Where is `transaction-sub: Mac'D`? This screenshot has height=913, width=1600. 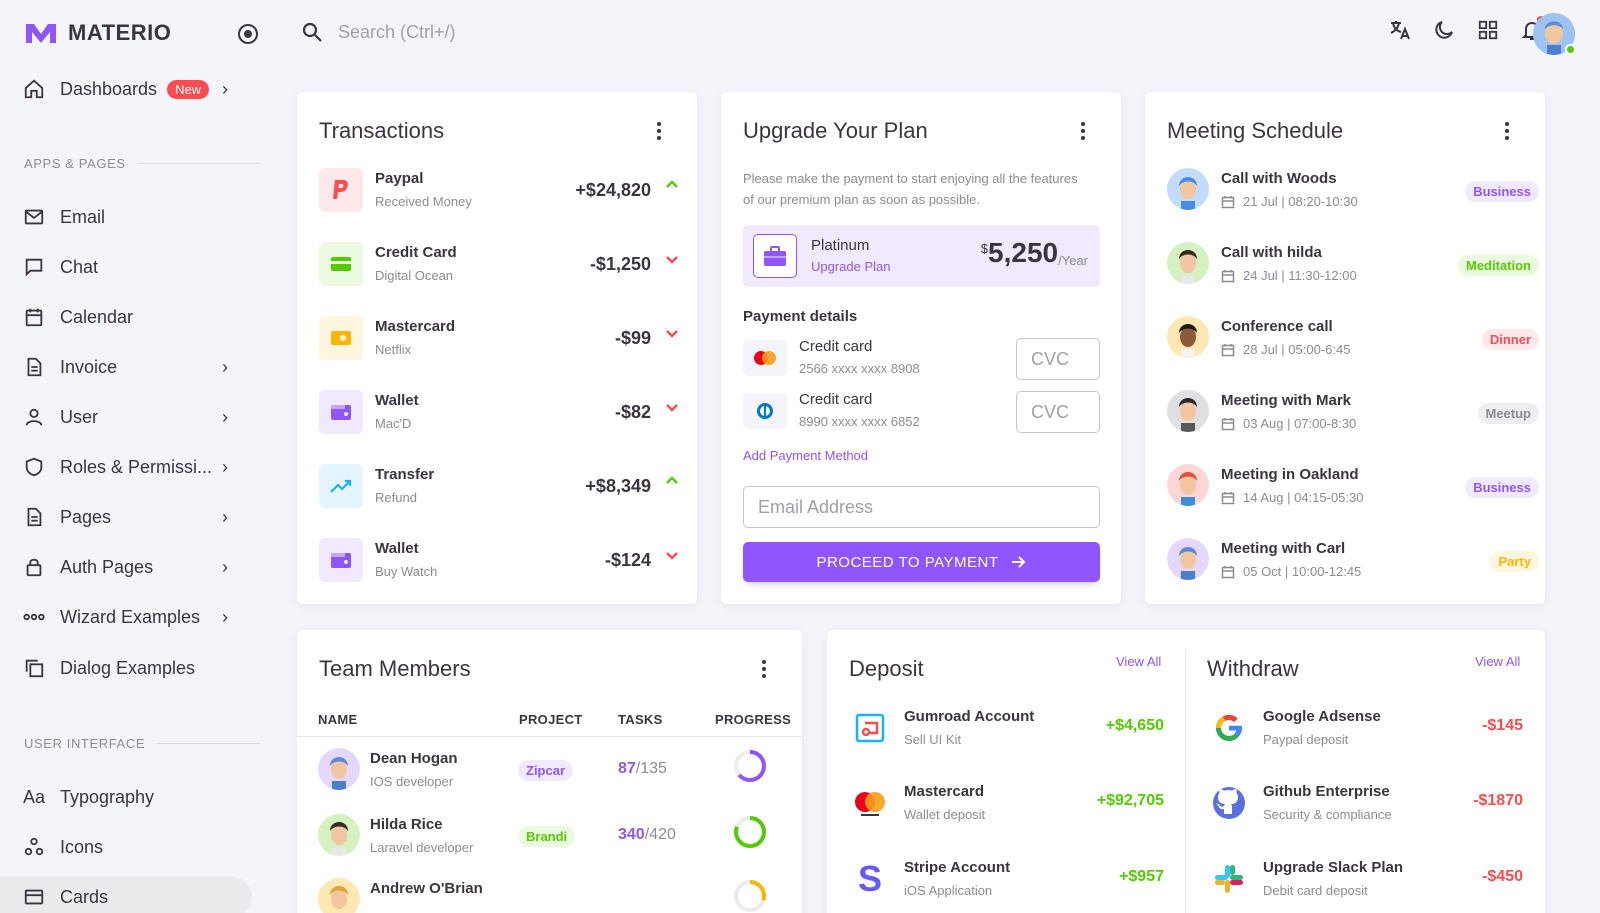
transaction-sub: Mac'D is located at coordinates (393, 423).